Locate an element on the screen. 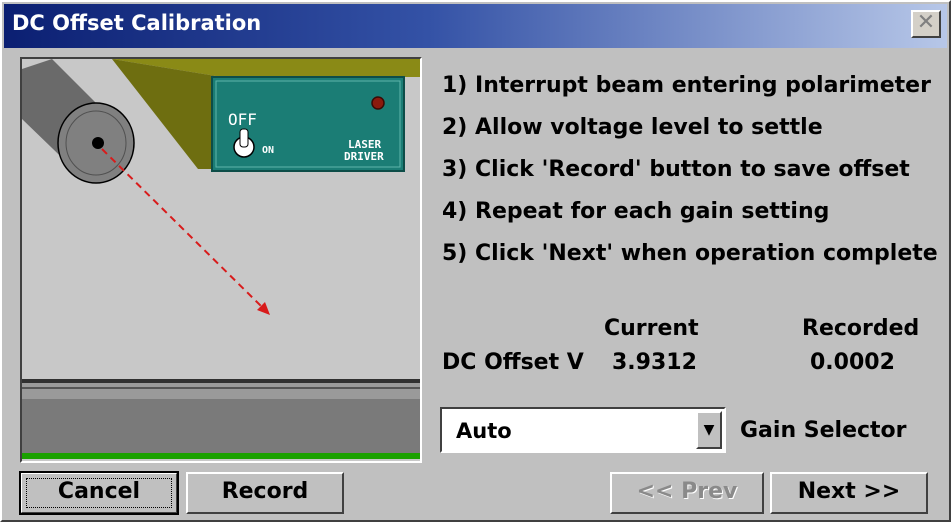  instruction-step-3: 3) Click 'Record' button to save offset is located at coordinates (676, 169).